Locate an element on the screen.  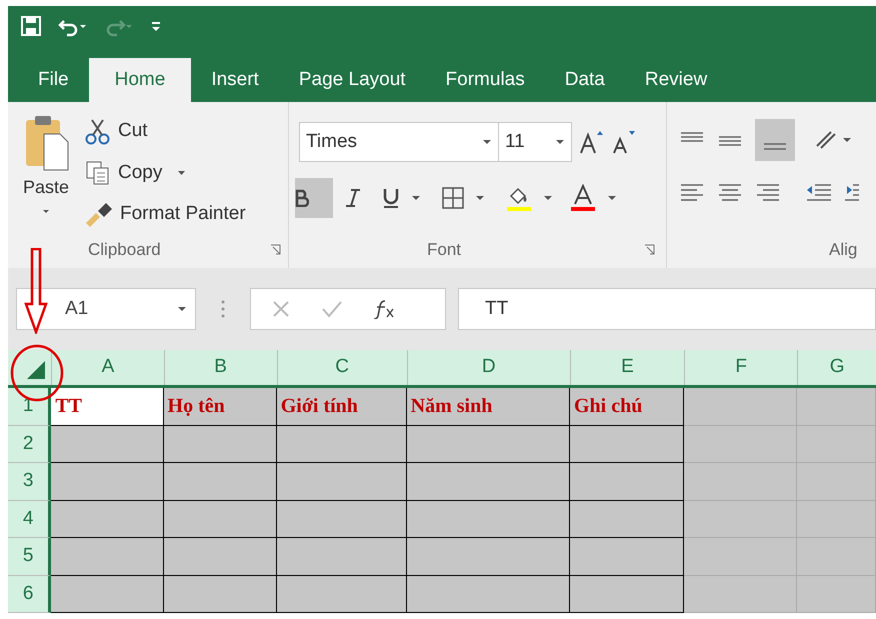
grip-icon is located at coordinates (223, 309).